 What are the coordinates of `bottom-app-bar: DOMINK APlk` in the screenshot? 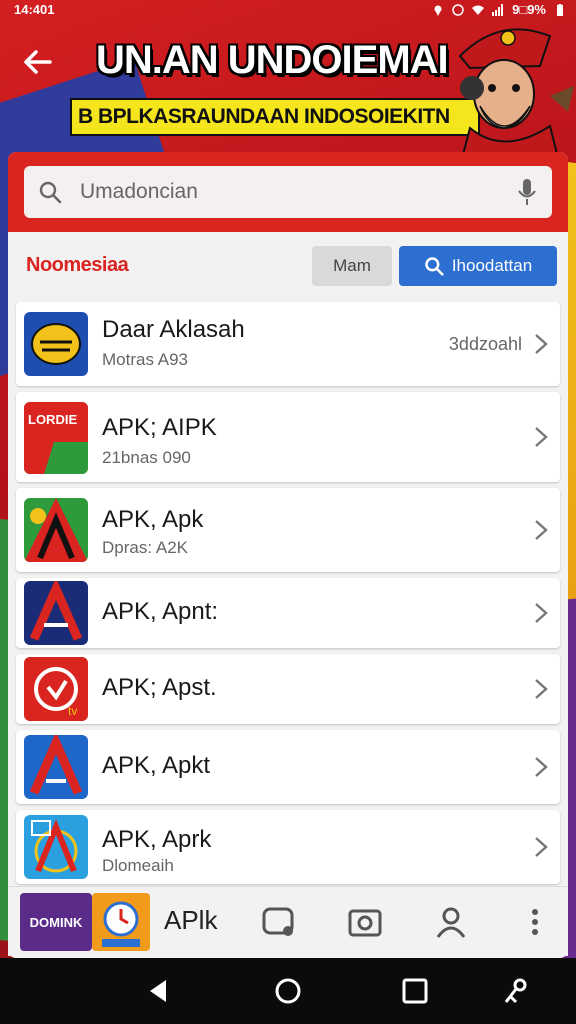 It's located at (288, 921).